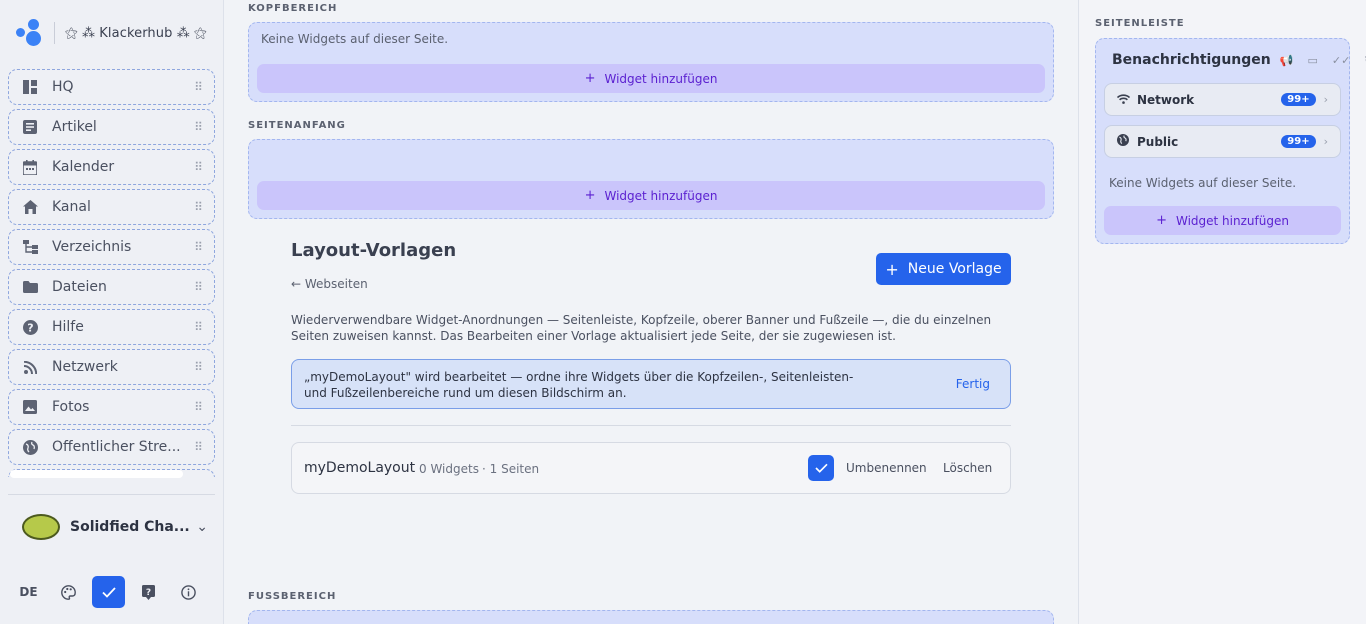 The width and height of the screenshot is (1366, 624). I want to click on sidebar-item-dateien: Dateien ⠿, so click(111, 287).